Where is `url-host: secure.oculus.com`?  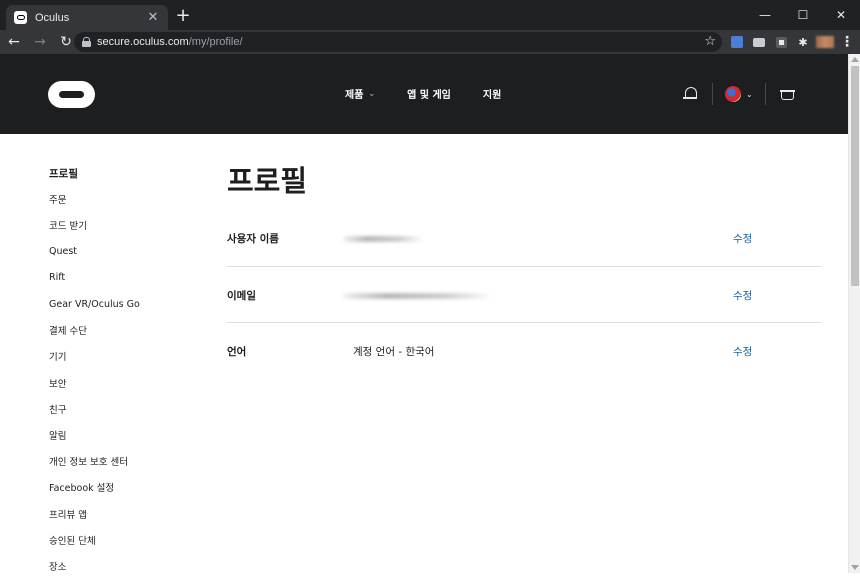 url-host: secure.oculus.com is located at coordinates (143, 42).